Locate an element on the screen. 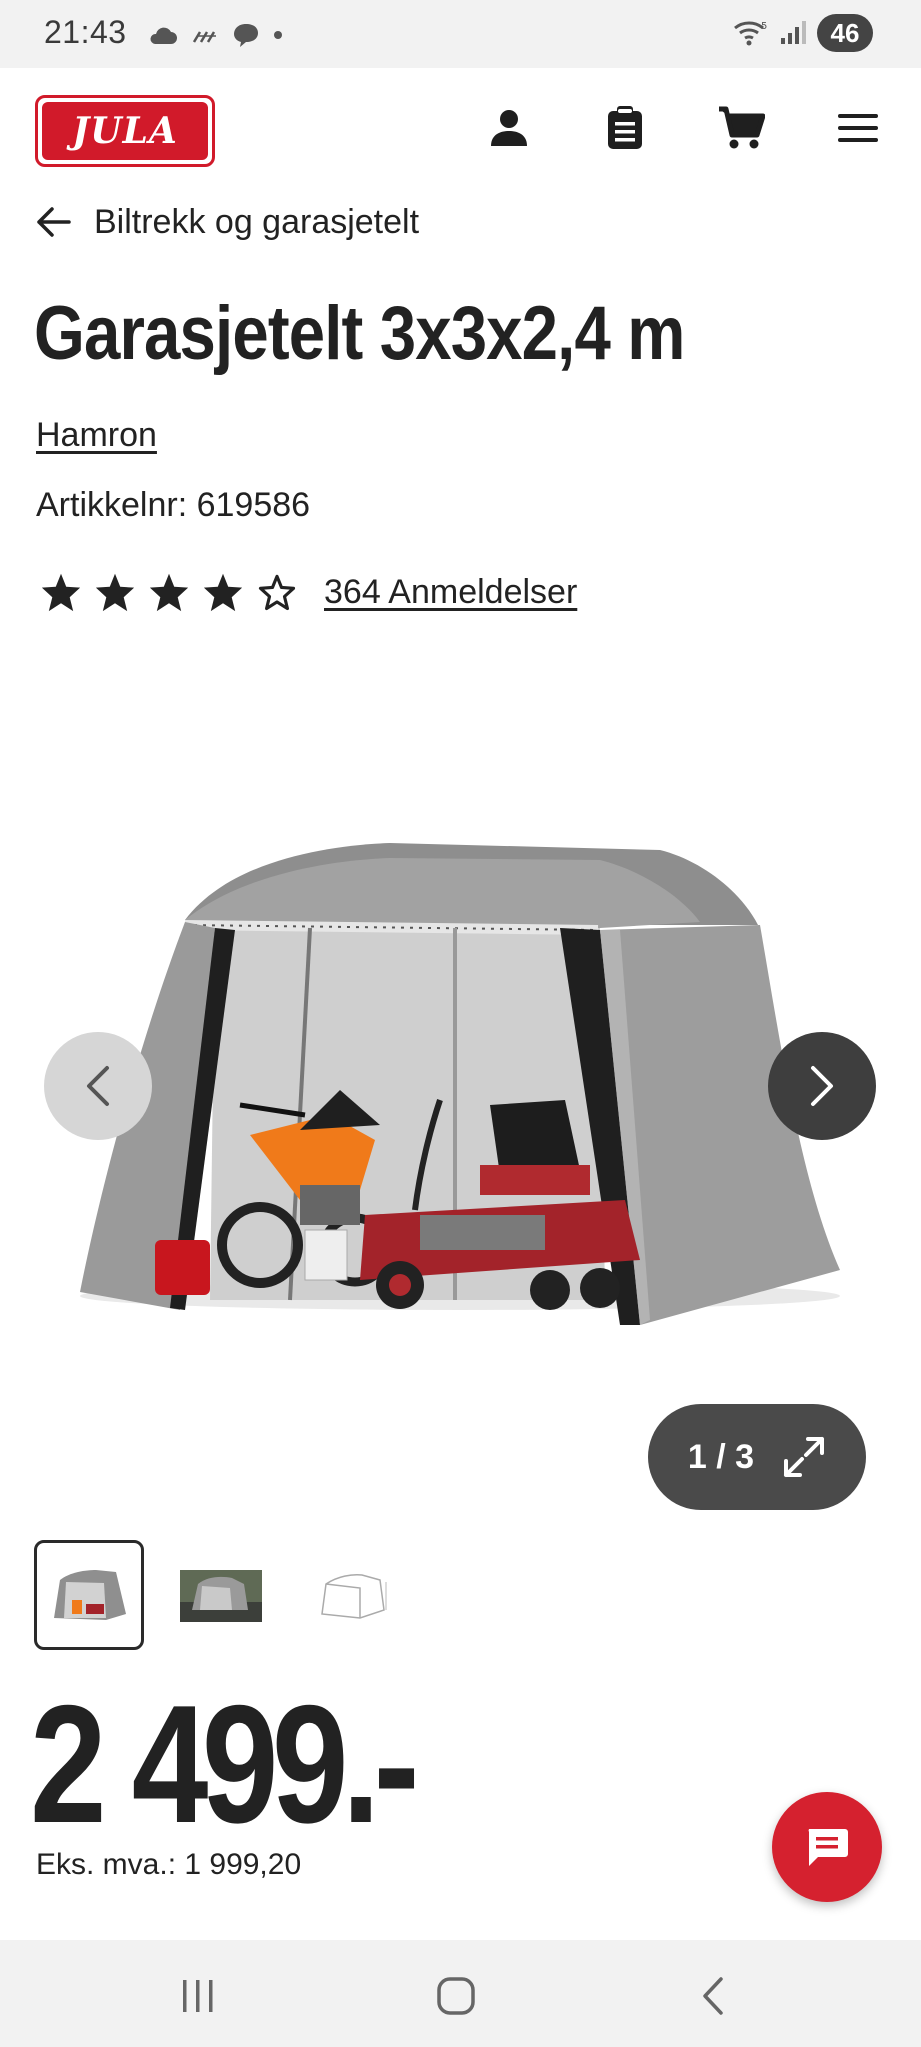 This screenshot has height=2047, width=921. price-excl-vat: Eks. mva.: 1 999,20 is located at coordinates (169, 1864).